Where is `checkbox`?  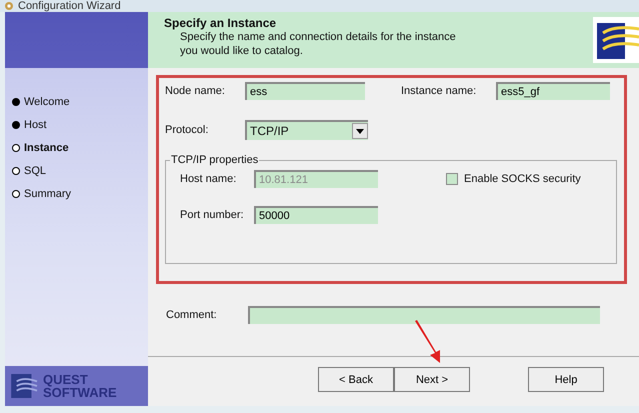 checkbox is located at coordinates (452, 179).